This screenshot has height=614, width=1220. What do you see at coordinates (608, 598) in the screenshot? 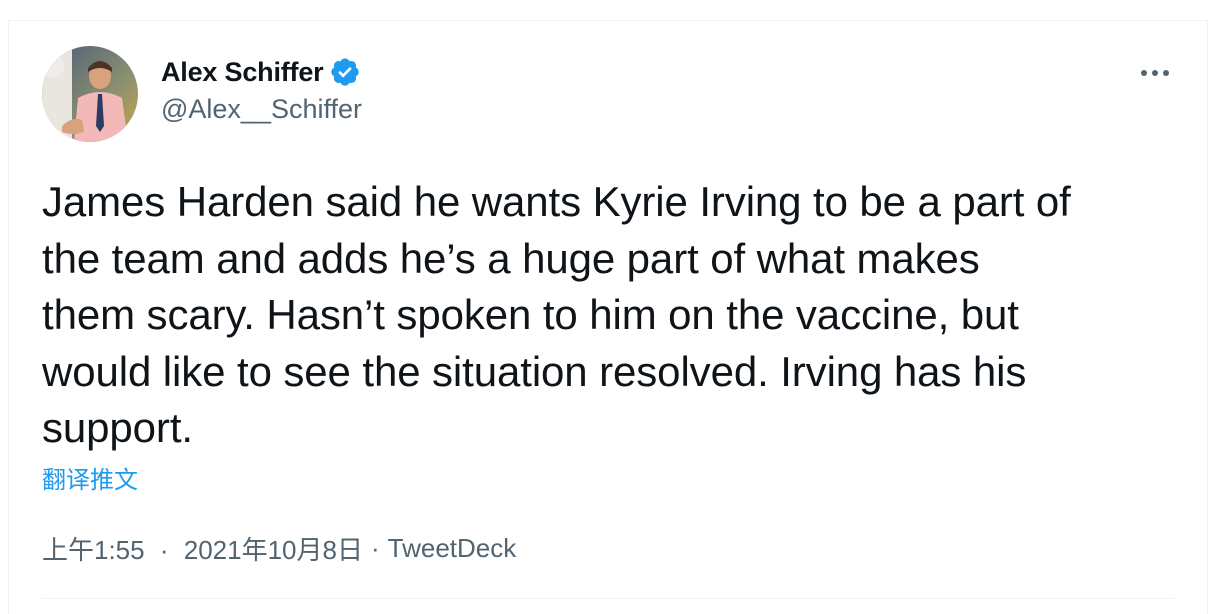
I see `divider` at bounding box center [608, 598].